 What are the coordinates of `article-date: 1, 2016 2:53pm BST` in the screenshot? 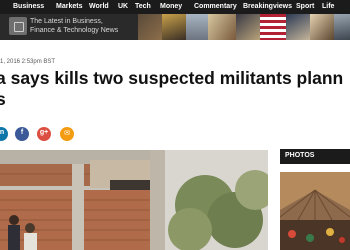 It's located at (28, 62).